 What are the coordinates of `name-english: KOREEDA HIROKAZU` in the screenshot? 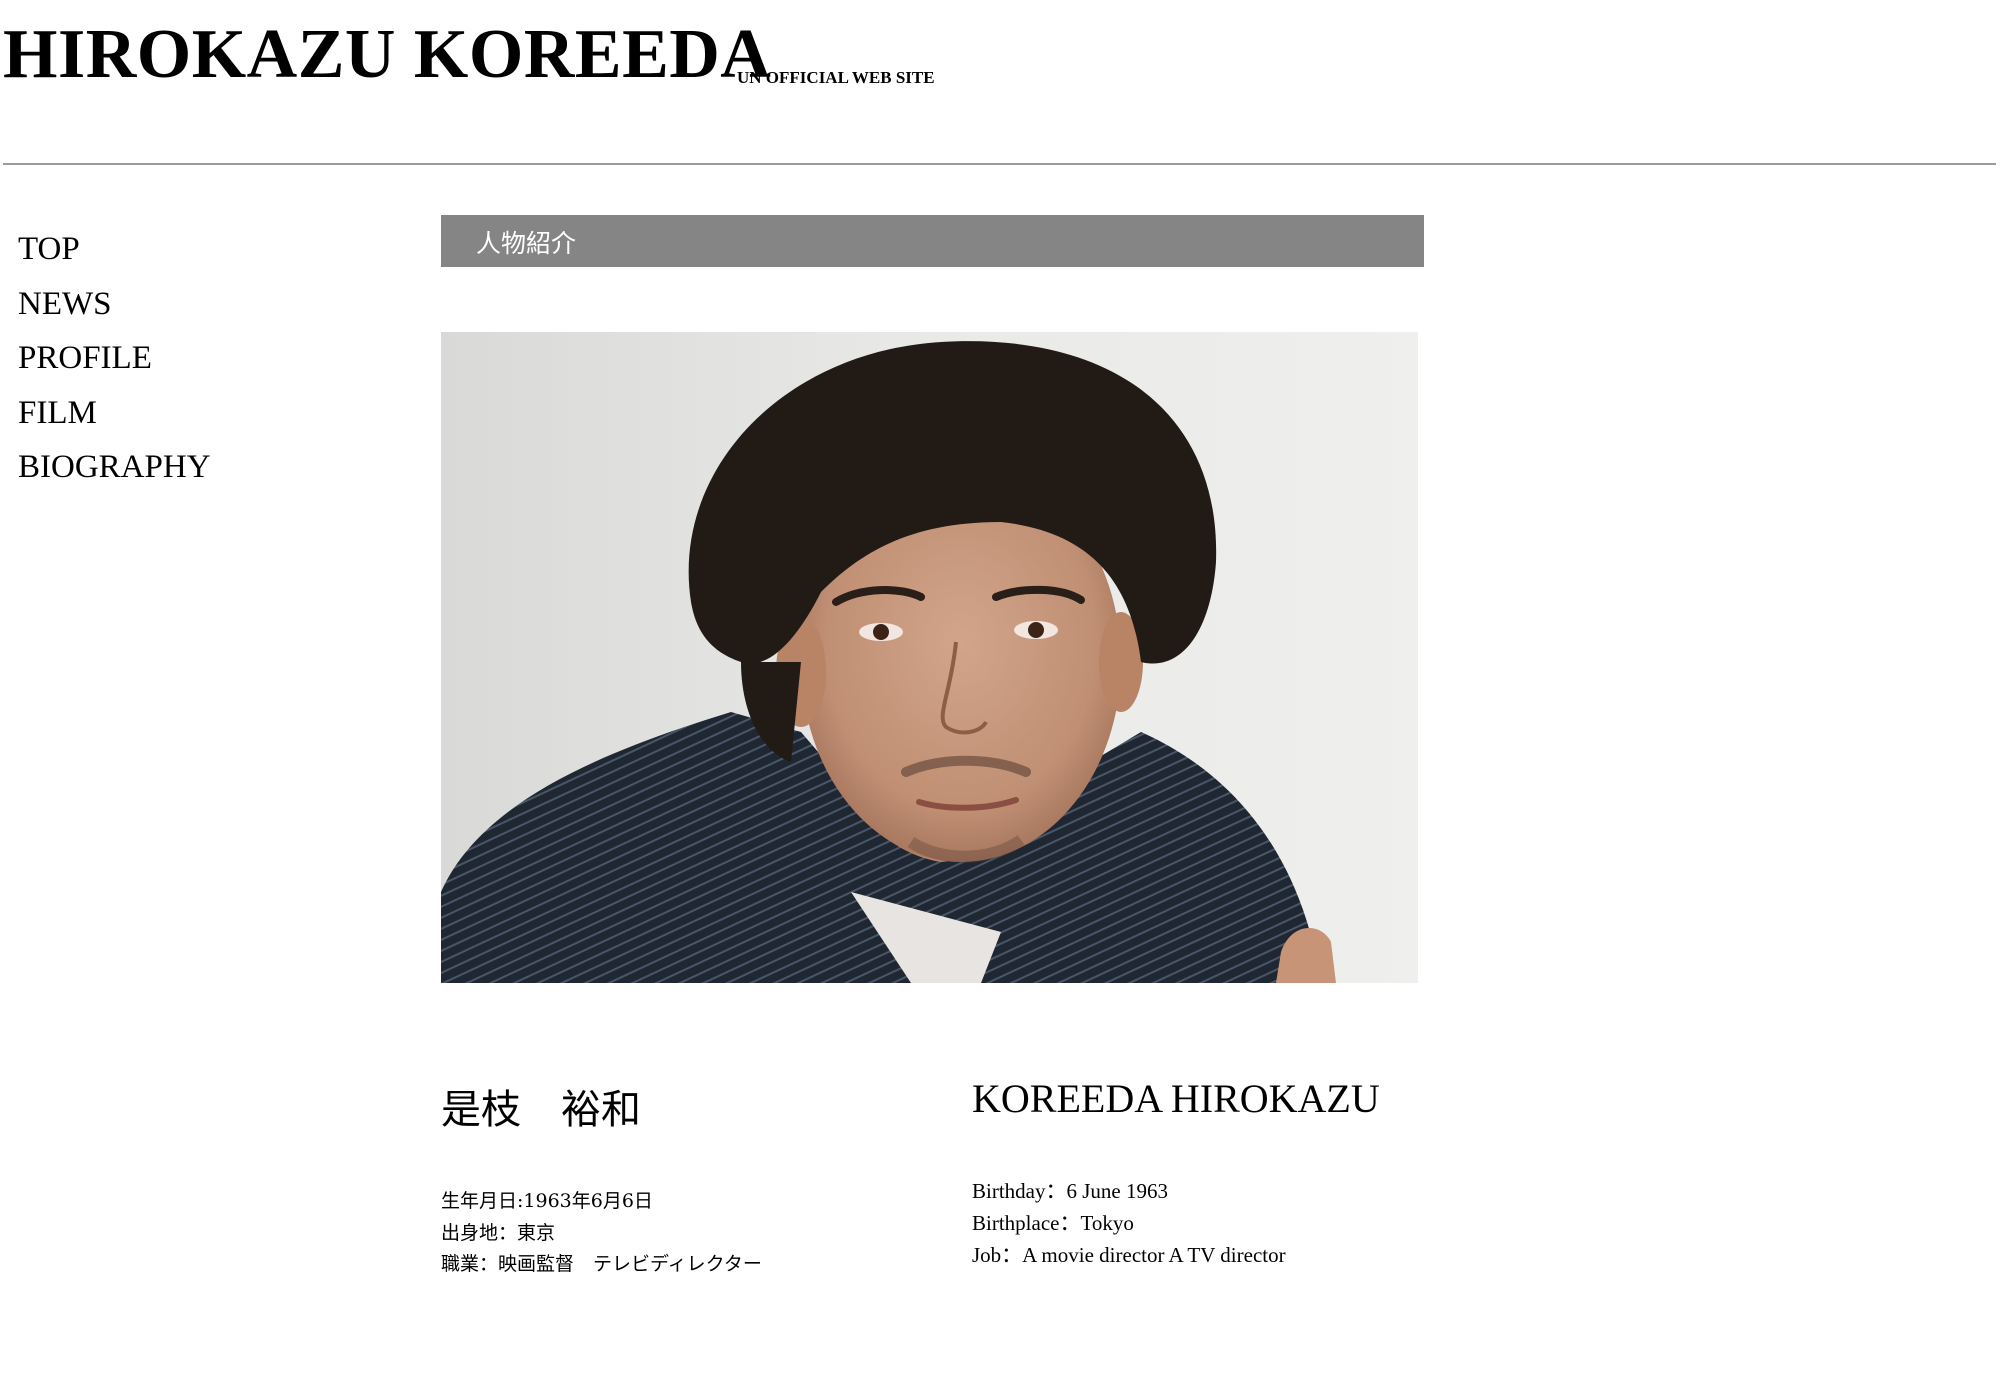 It's located at (1176, 1098).